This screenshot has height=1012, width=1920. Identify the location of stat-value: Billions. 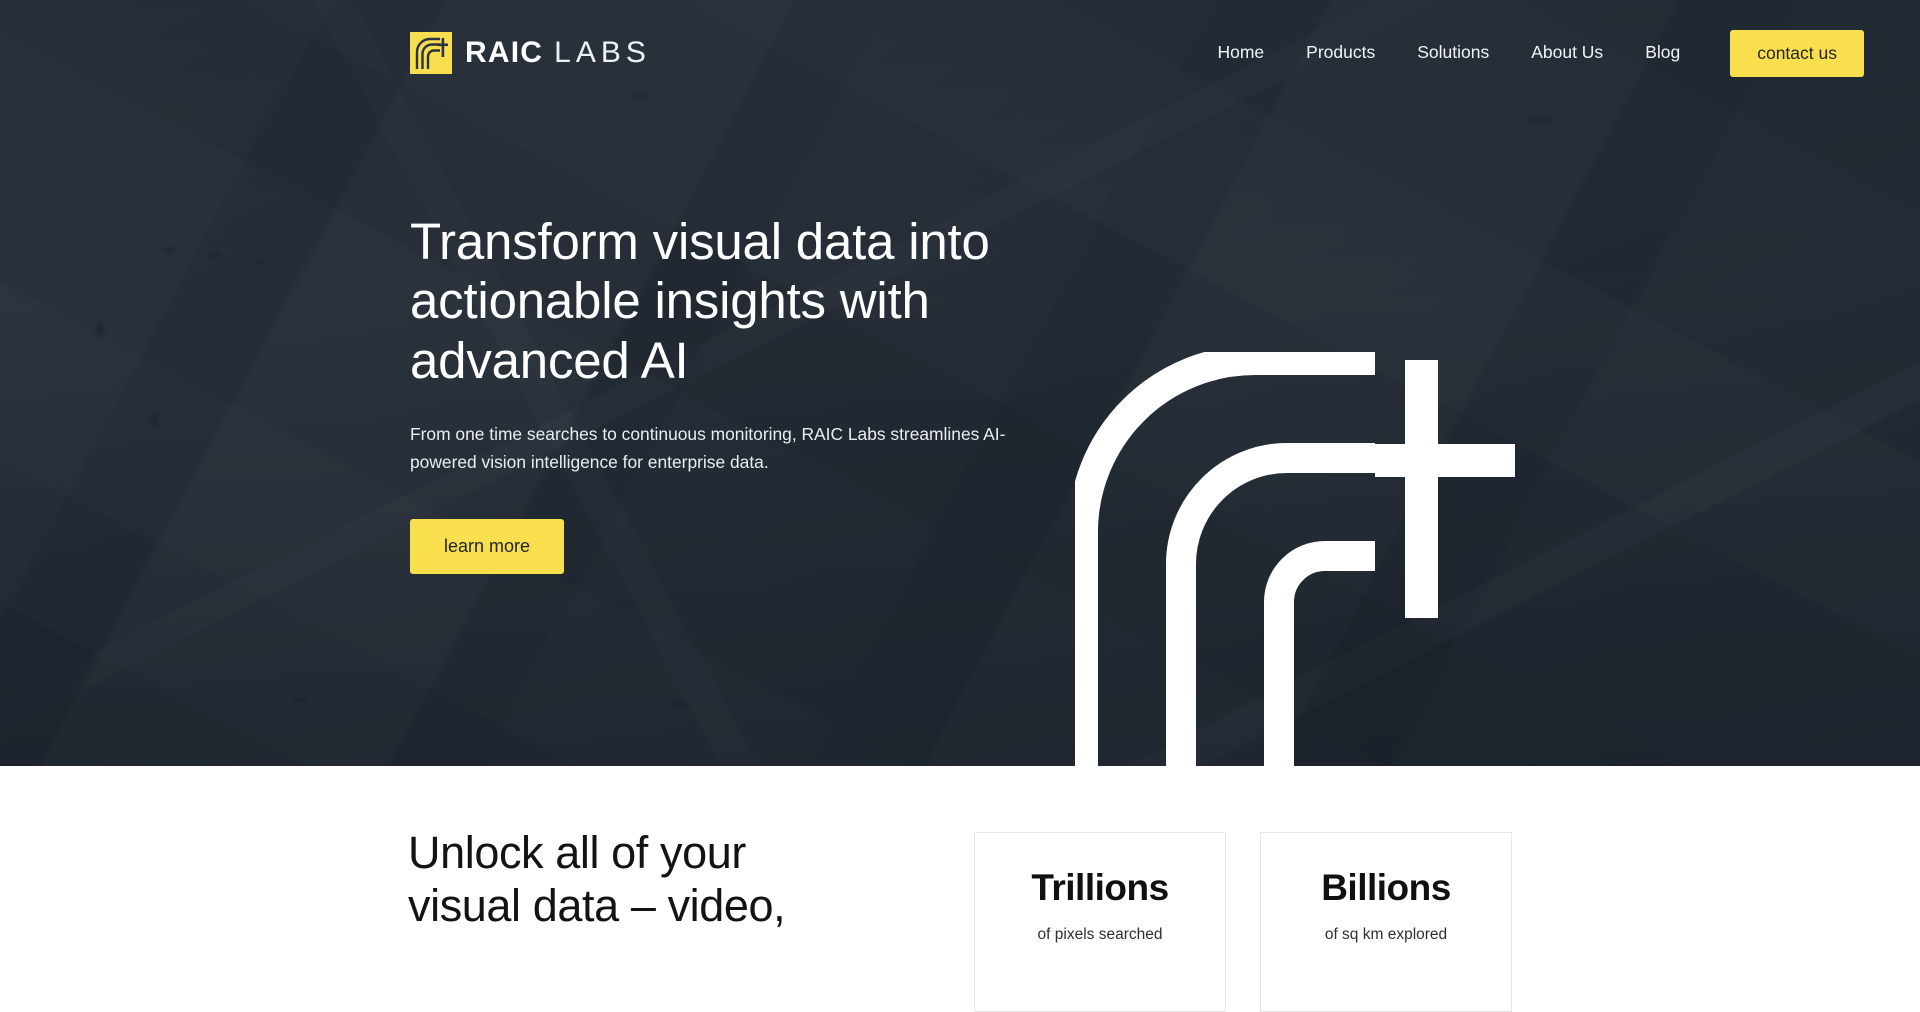
(1386, 887).